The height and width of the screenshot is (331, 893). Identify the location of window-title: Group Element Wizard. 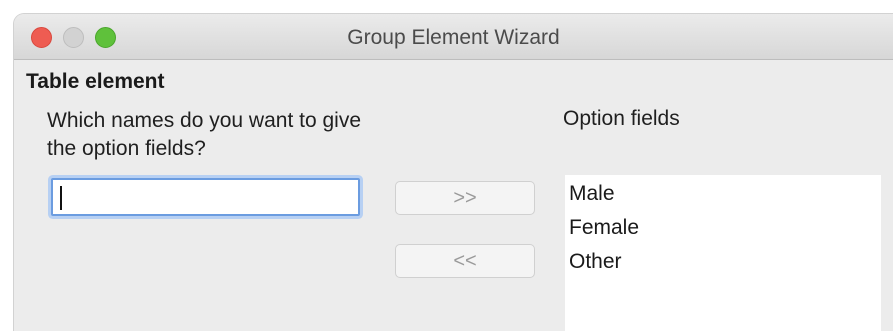
(453, 37).